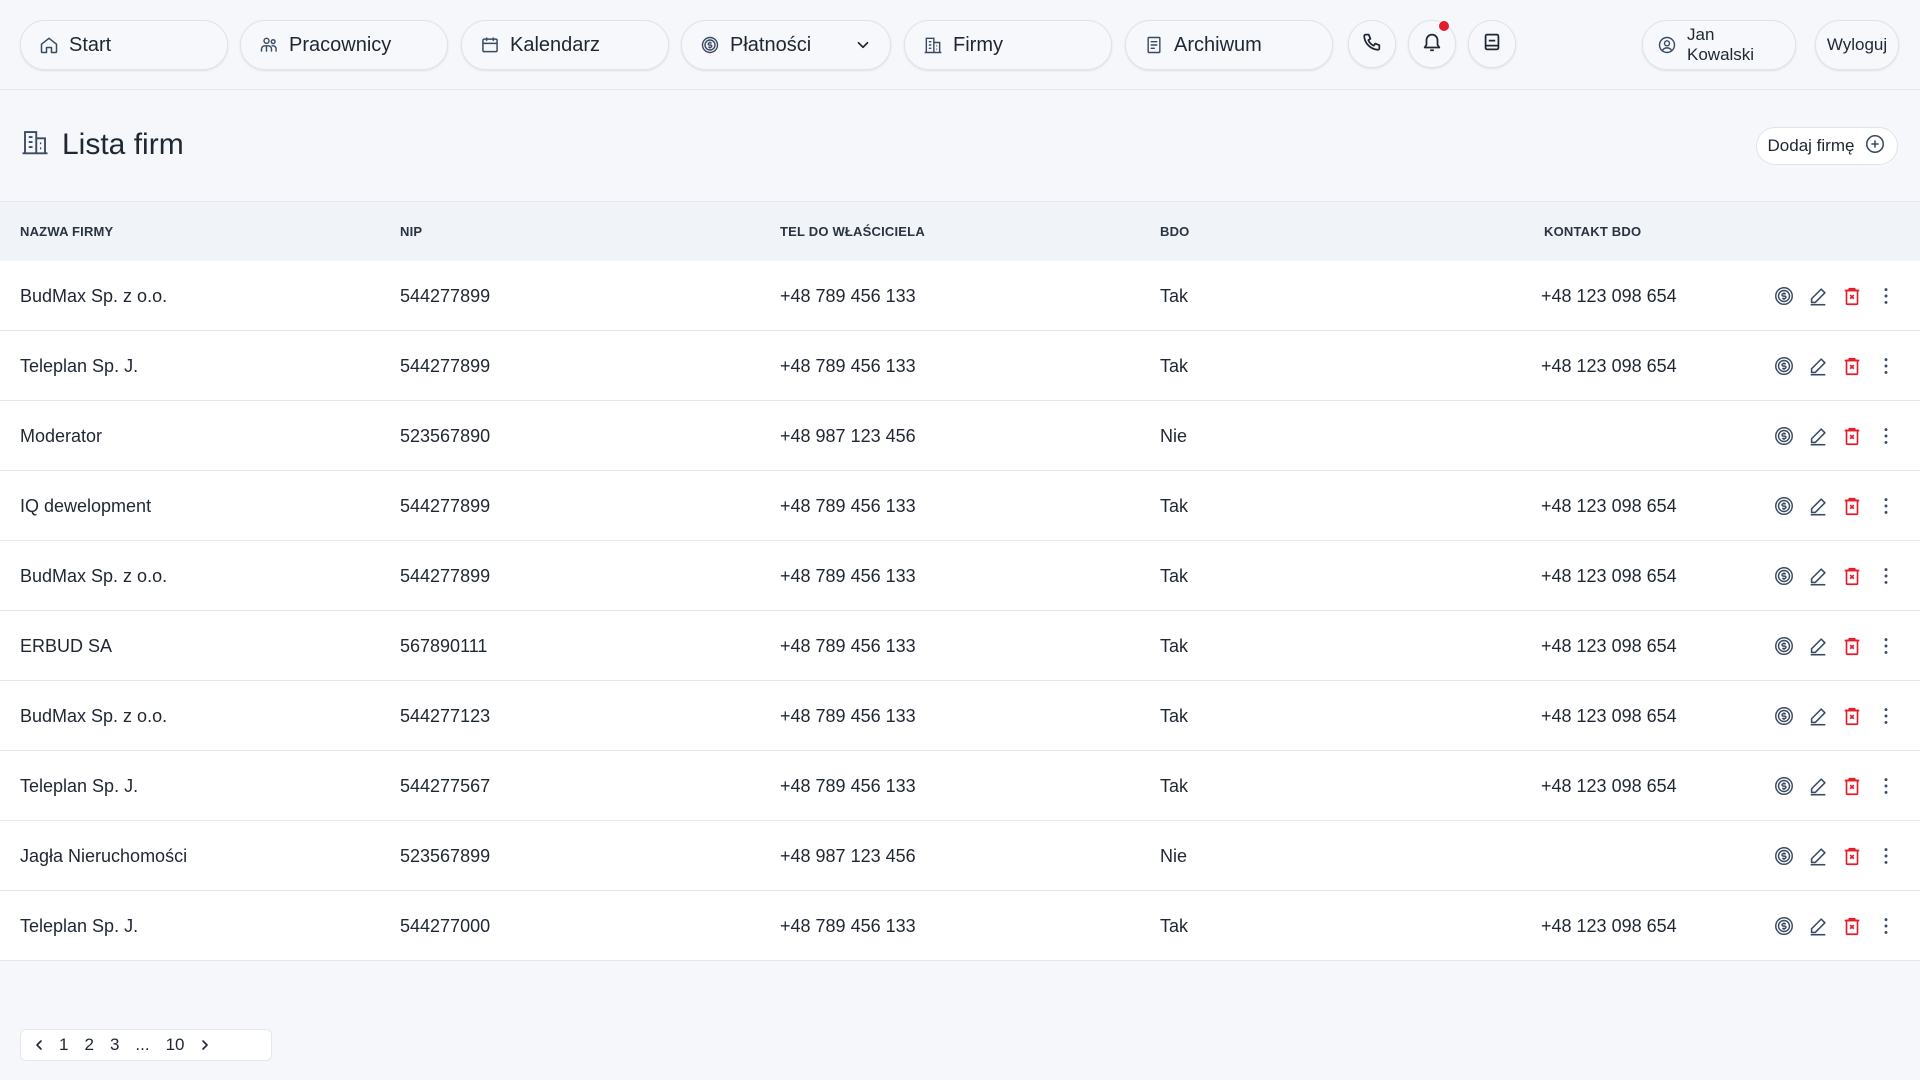 Image resolution: width=1920 pixels, height=1080 pixels. I want to click on nav-item-start: Start, so click(124, 45).